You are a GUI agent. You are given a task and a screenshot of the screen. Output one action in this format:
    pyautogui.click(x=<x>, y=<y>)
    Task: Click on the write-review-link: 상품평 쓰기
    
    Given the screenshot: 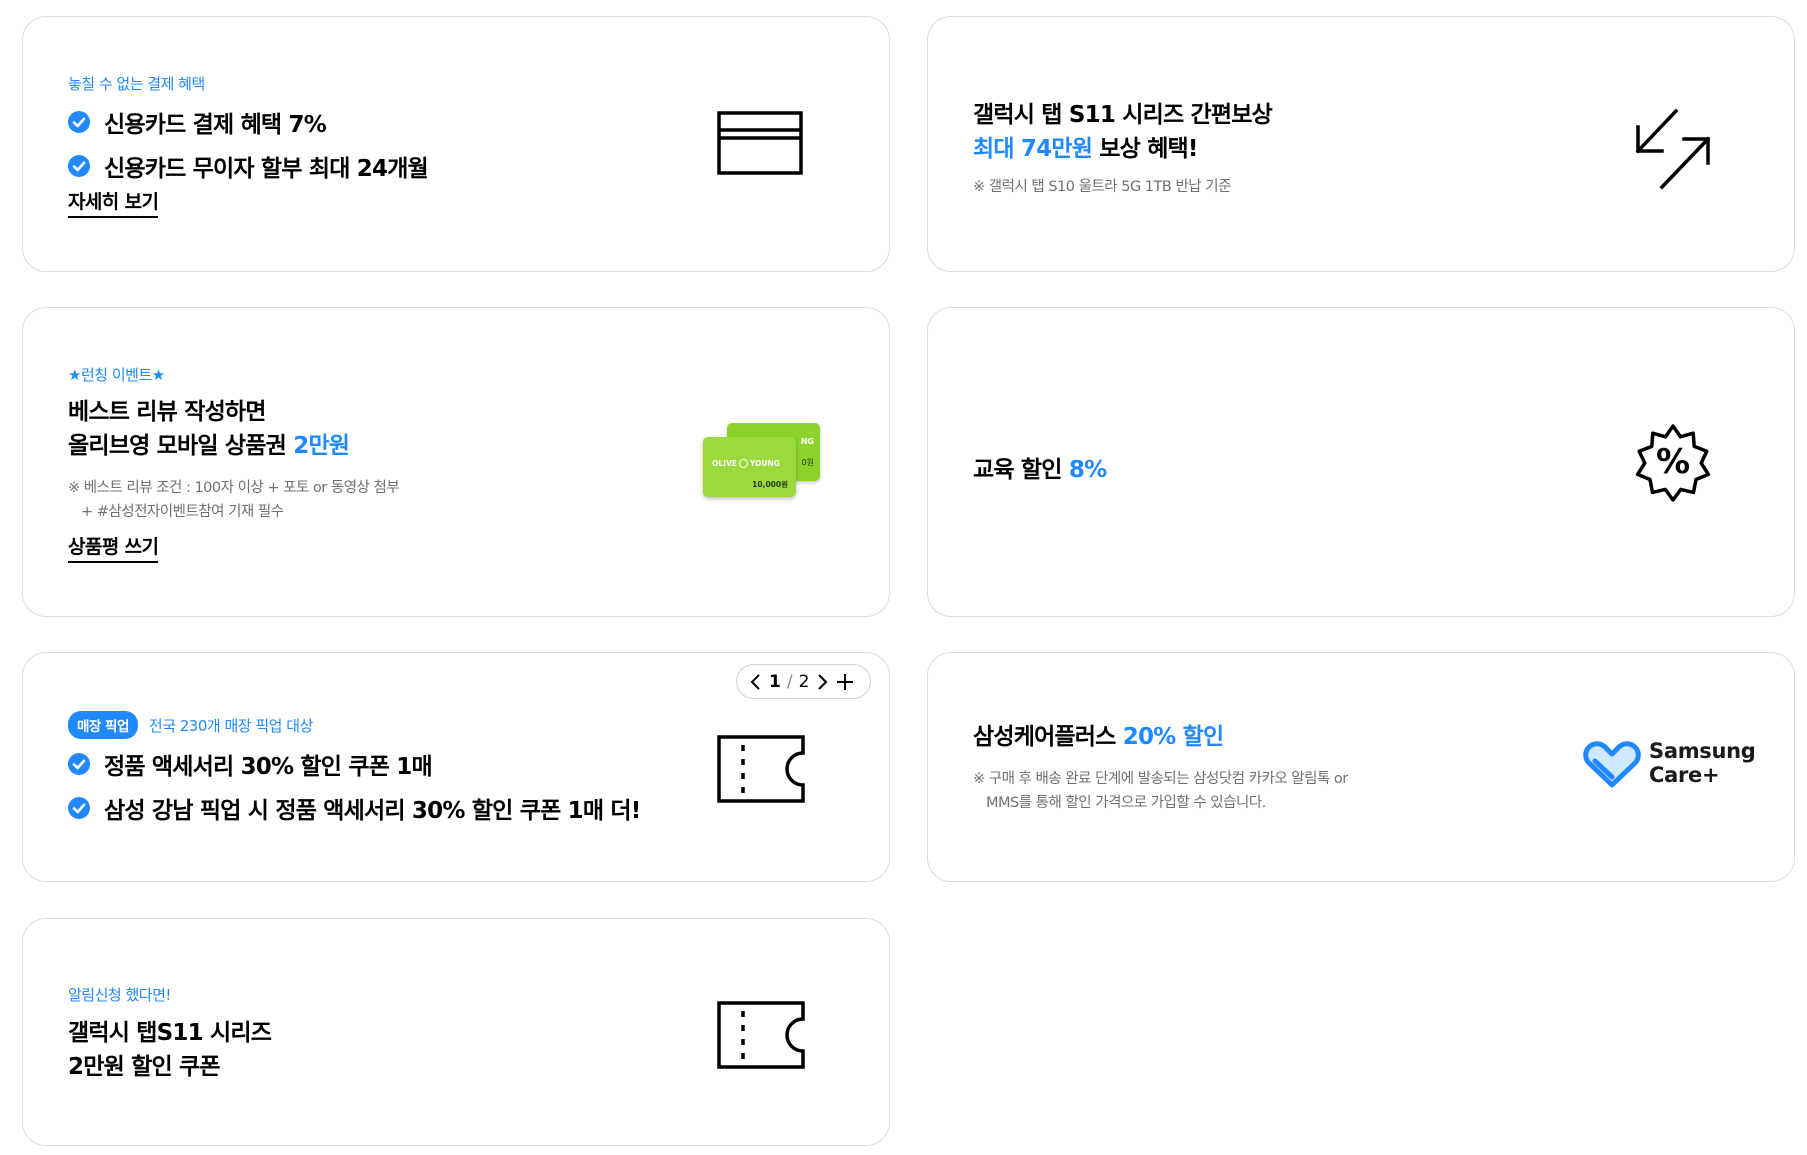 What is the action you would take?
    pyautogui.click(x=113, y=547)
    